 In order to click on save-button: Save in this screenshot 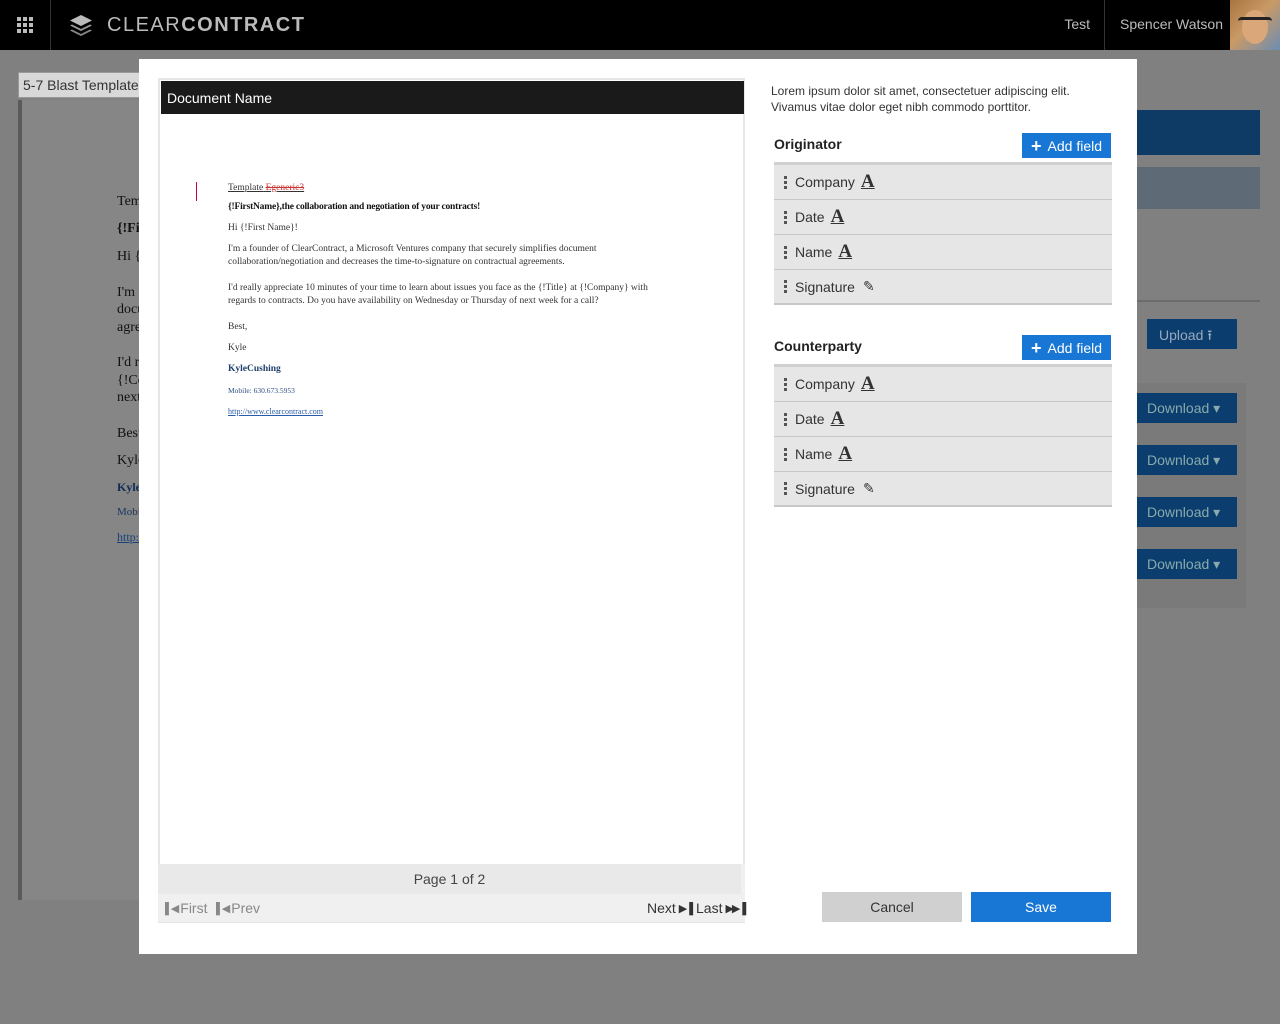, I will do `click(1041, 907)`.